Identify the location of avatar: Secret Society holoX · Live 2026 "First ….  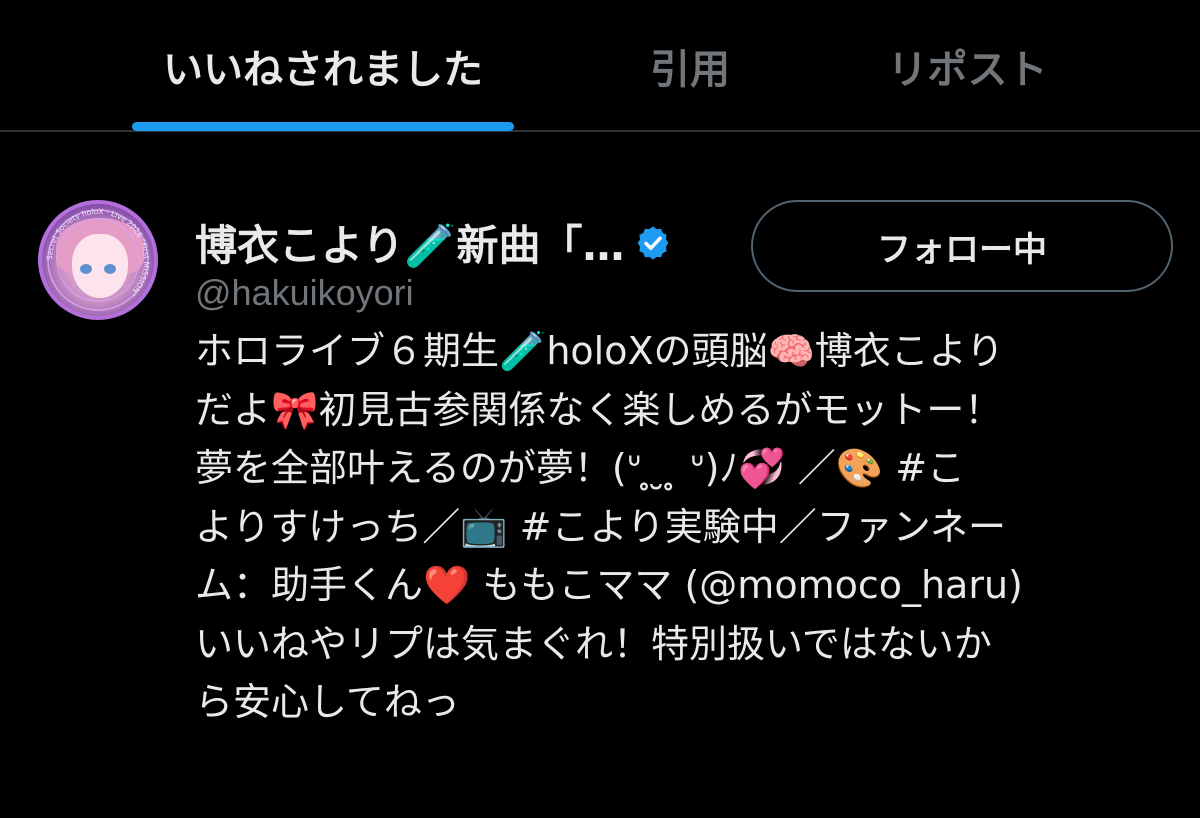
(98, 260).